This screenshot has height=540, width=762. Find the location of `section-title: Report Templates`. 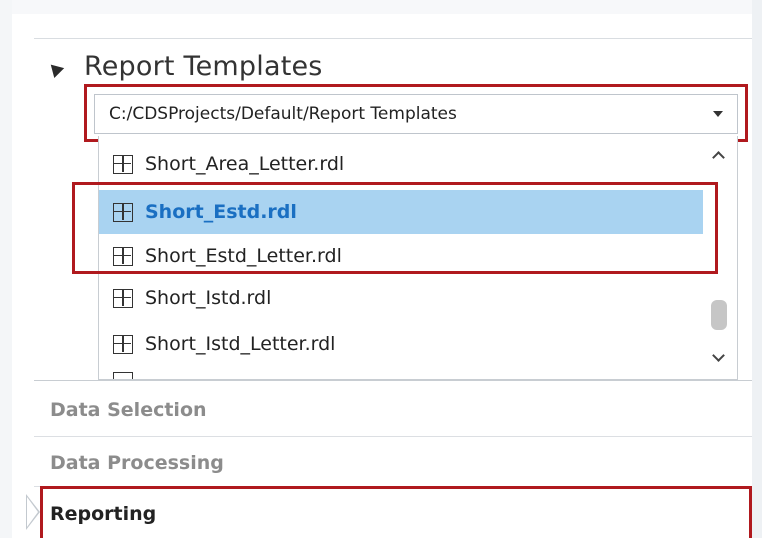

section-title: Report Templates is located at coordinates (203, 66).